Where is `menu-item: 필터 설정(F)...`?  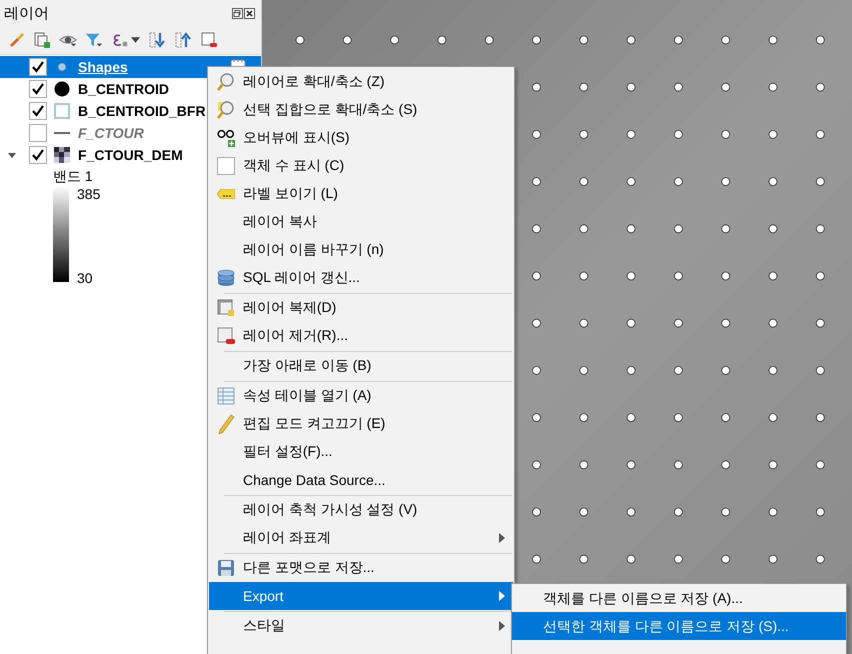
menu-item: 필터 설정(F)... is located at coordinates (361, 452).